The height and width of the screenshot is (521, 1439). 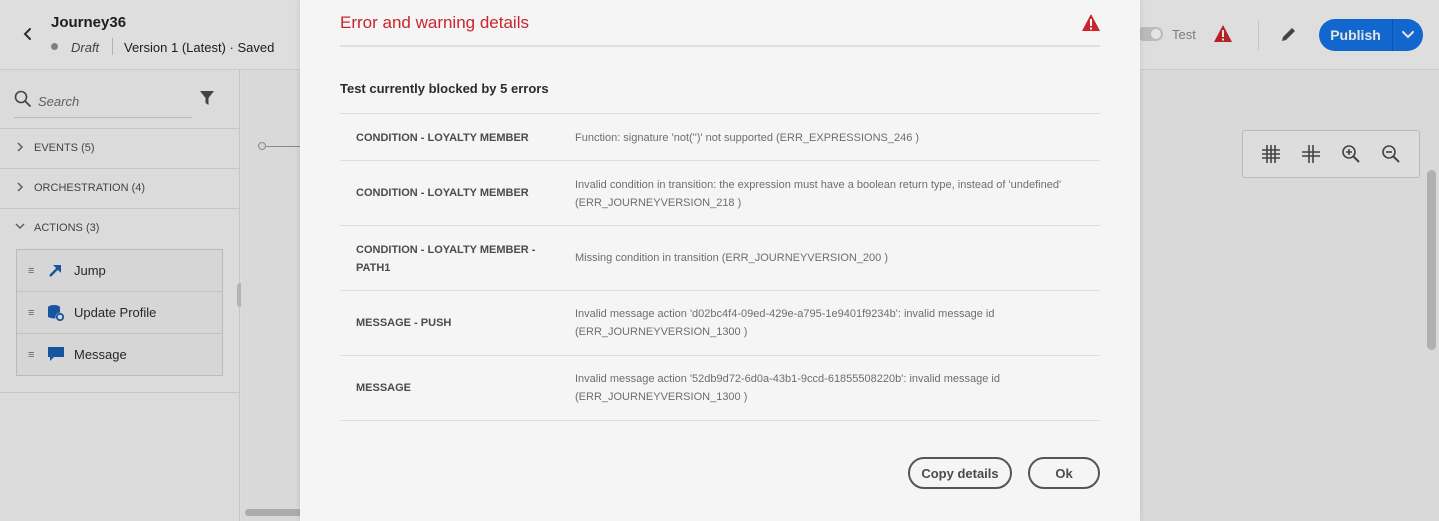 What do you see at coordinates (434, 22) in the screenshot?
I see `dialog-title: Error and warning details` at bounding box center [434, 22].